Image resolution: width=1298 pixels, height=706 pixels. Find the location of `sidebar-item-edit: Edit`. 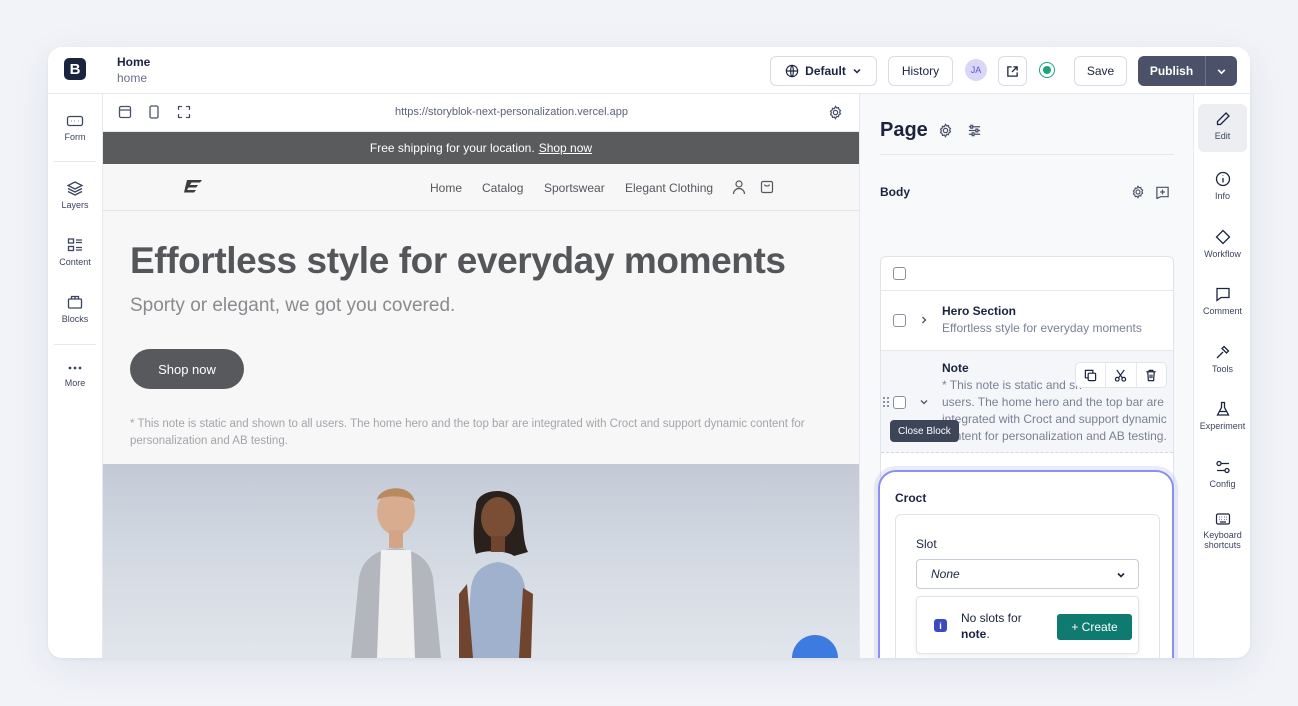

sidebar-item-edit: Edit is located at coordinates (1222, 128).